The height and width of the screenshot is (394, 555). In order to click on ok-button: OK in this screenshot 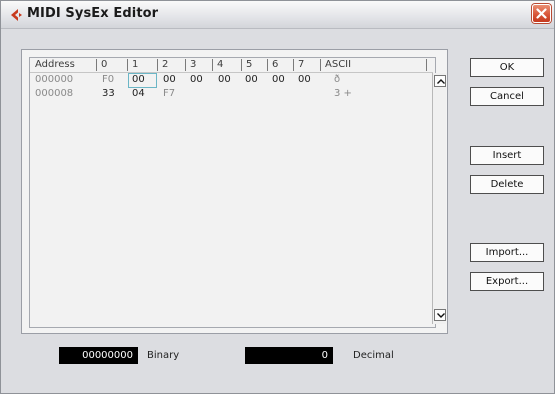, I will do `click(507, 67)`.